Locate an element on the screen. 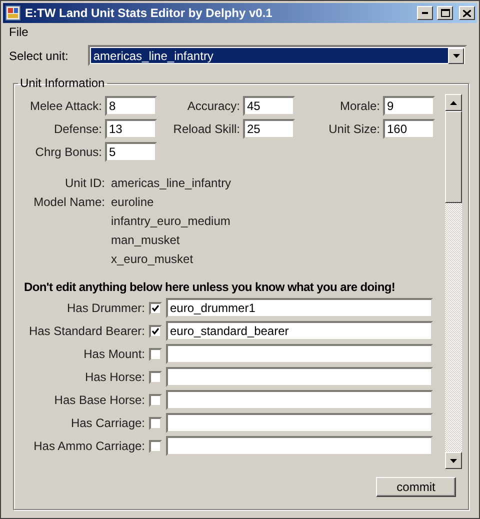 The height and width of the screenshot is (519, 480). maximize-button is located at coordinates (445, 13).